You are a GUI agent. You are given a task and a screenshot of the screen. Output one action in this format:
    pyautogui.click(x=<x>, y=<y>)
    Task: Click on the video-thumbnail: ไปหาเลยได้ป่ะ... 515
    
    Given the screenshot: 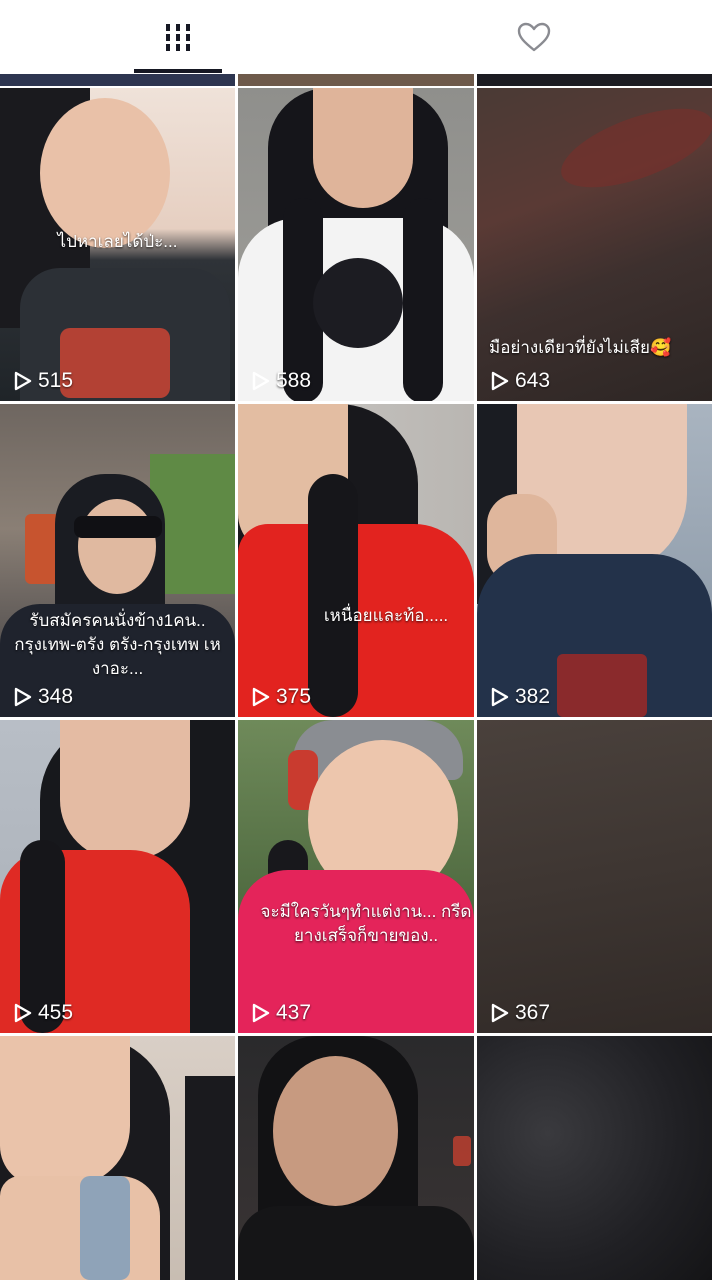 What is the action you would take?
    pyautogui.click(x=117, y=244)
    